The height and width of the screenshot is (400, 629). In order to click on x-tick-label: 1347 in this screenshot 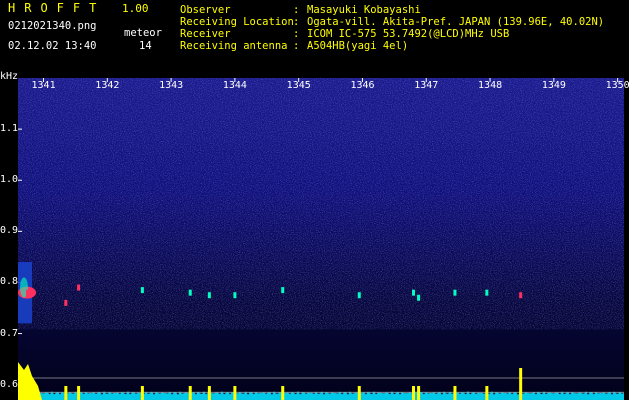, I will do `click(426, 85)`.